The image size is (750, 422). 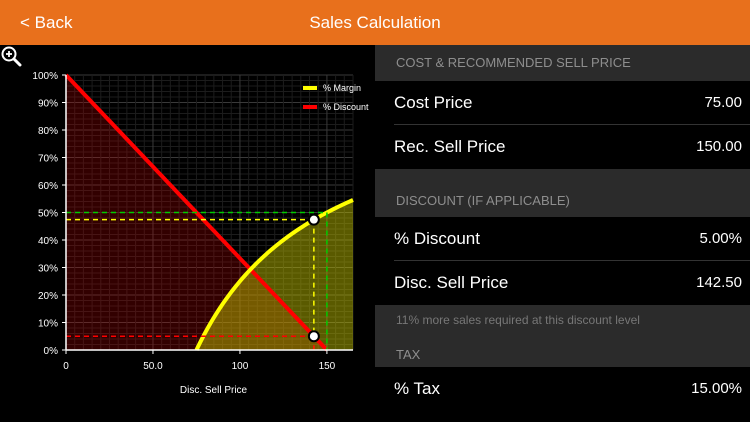 What do you see at coordinates (562, 389) in the screenshot?
I see `tax-row: % Tax 15.00%` at bounding box center [562, 389].